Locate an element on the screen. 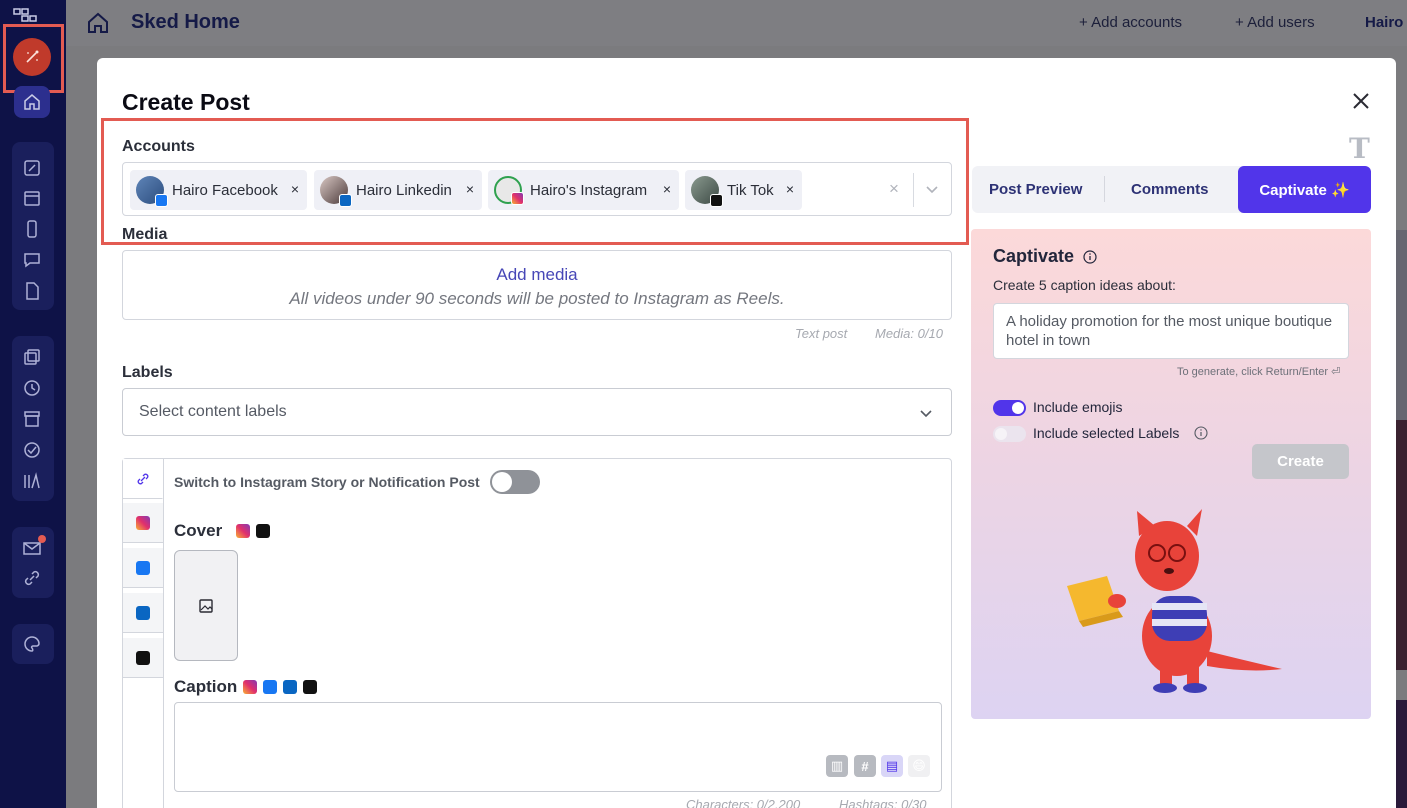 This screenshot has height=808, width=1407. tab-facebook is located at coordinates (143, 568).